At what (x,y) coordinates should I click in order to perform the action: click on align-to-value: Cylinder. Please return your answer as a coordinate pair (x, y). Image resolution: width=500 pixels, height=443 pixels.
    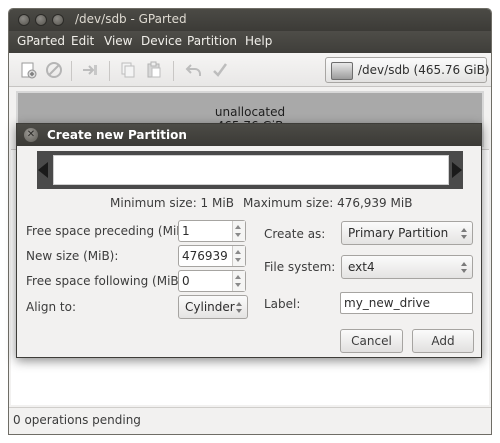
    Looking at the image, I should click on (210, 307).